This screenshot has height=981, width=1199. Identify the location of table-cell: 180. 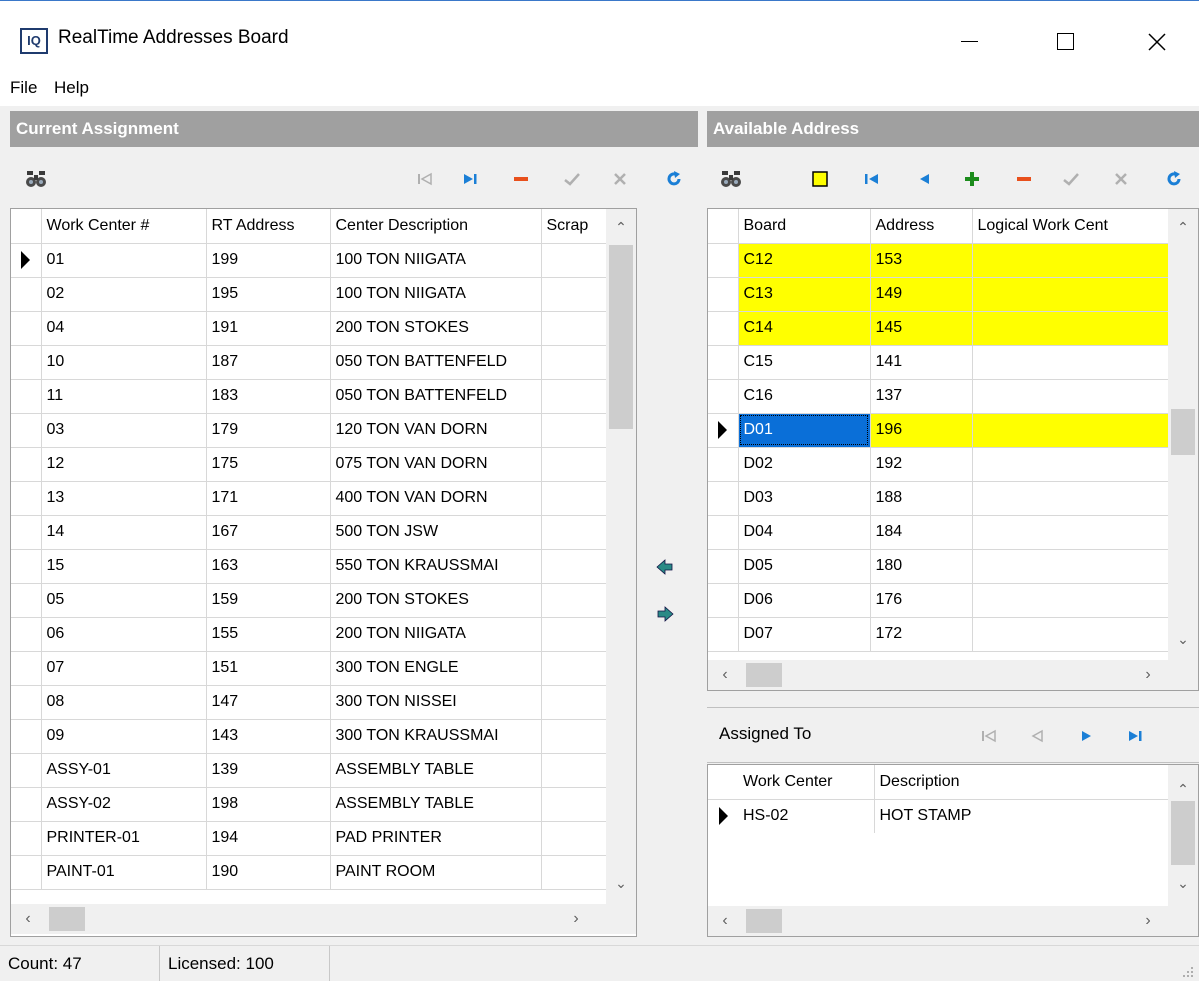
(921, 566).